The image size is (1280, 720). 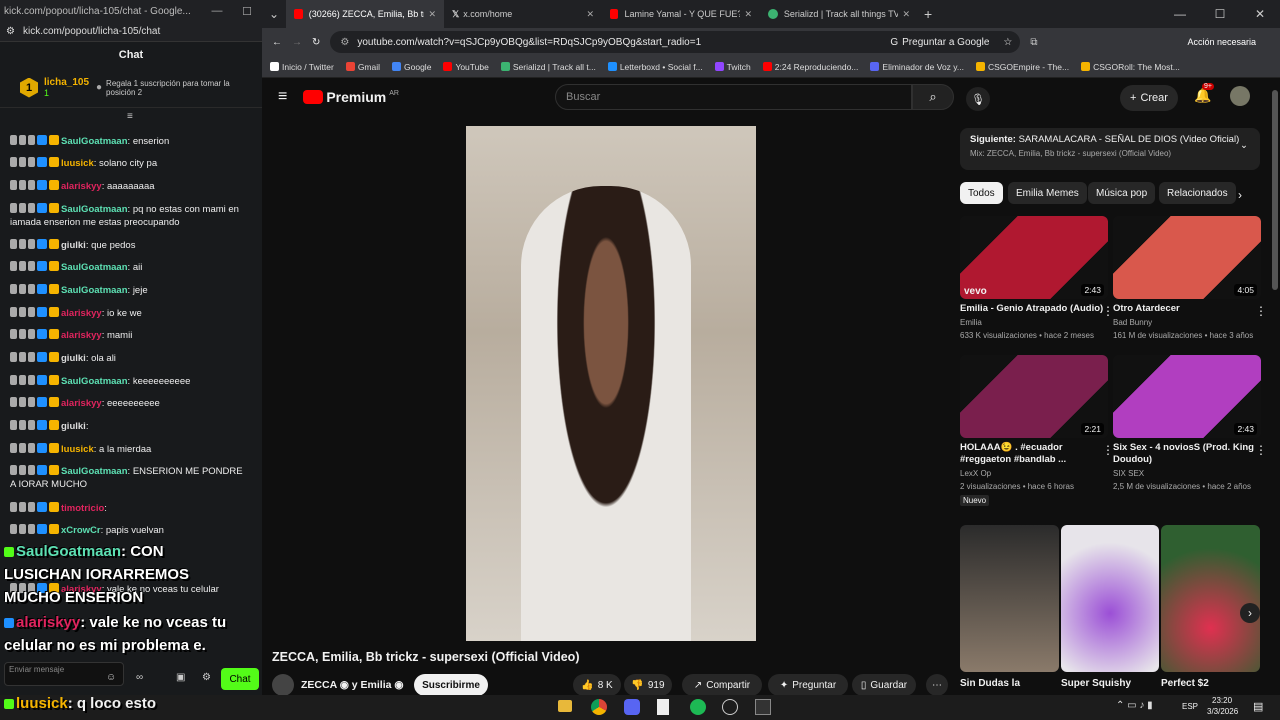 I want to click on search-icon: ⌕, so click(x=933, y=97).